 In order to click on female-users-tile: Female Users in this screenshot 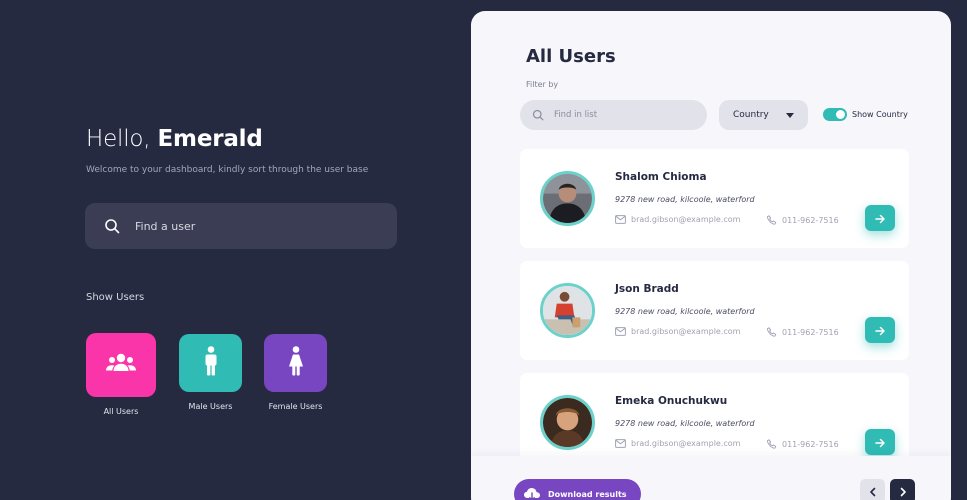, I will do `click(295, 372)`.